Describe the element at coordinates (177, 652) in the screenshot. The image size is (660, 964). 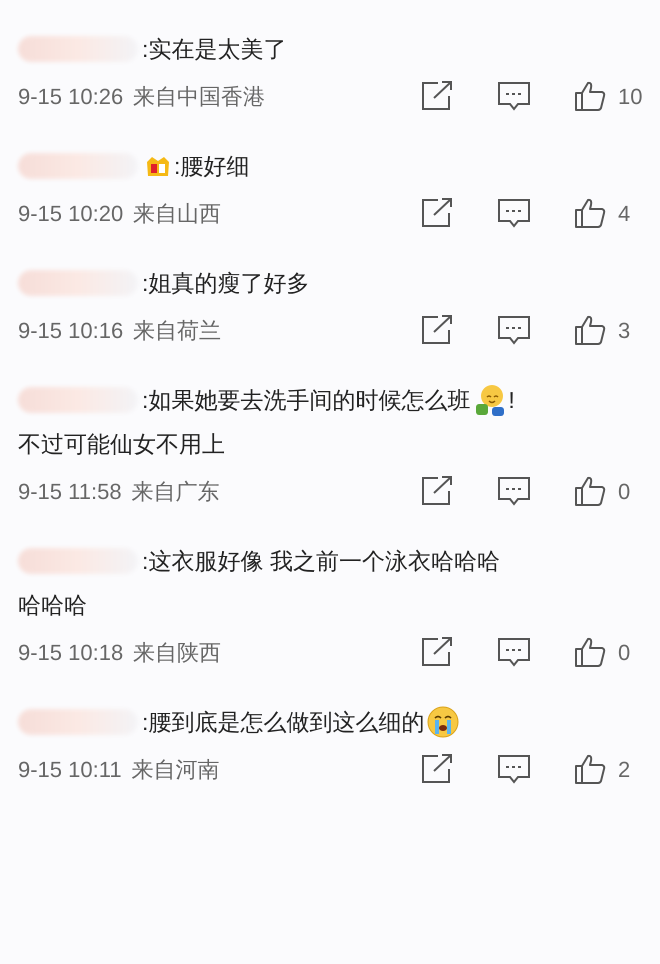
I see `comment-location: 来自陕西` at that location.